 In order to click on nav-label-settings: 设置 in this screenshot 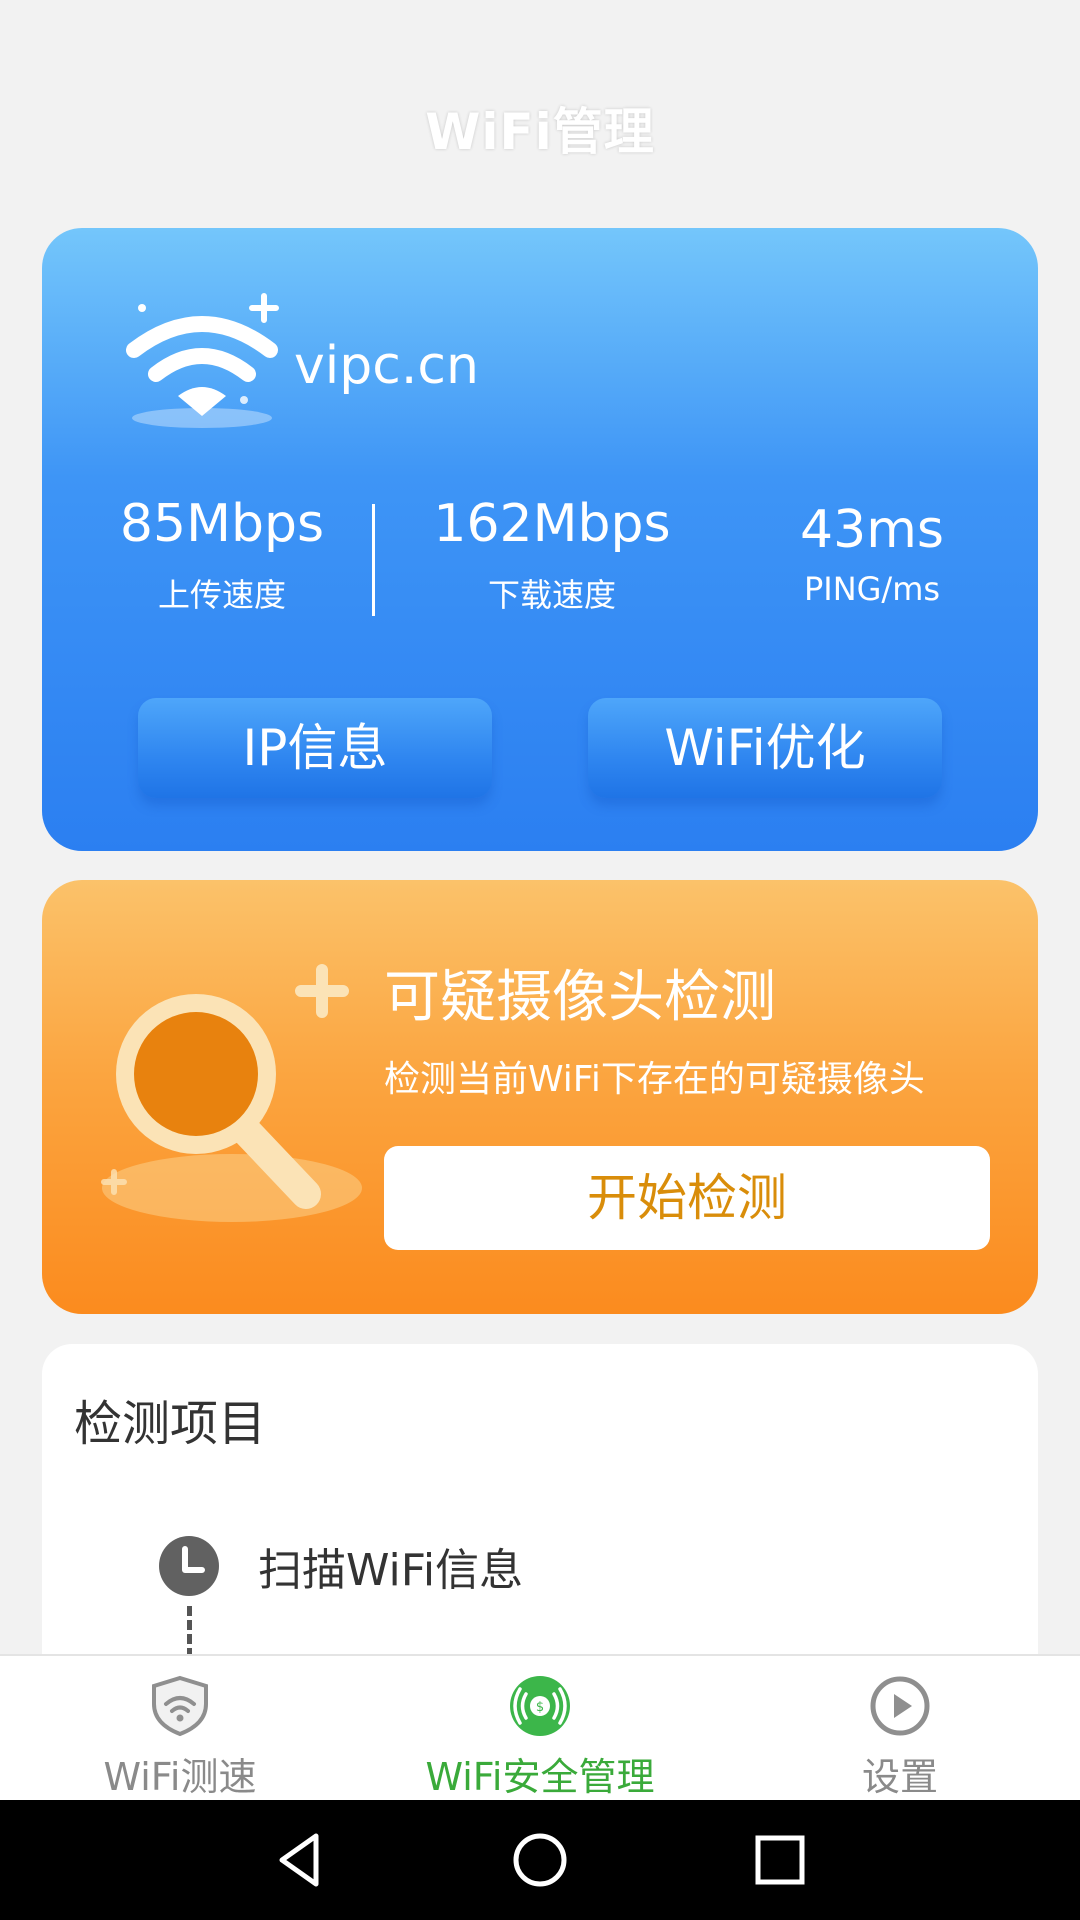, I will do `click(899, 1777)`.